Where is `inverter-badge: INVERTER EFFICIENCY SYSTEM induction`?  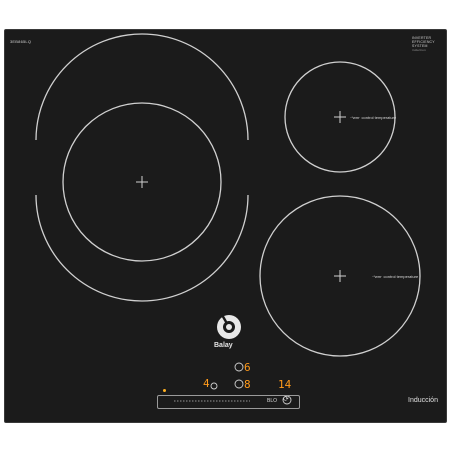
inverter-badge: INVERTER EFFICIENCY SYSTEM induction is located at coordinates (425, 44).